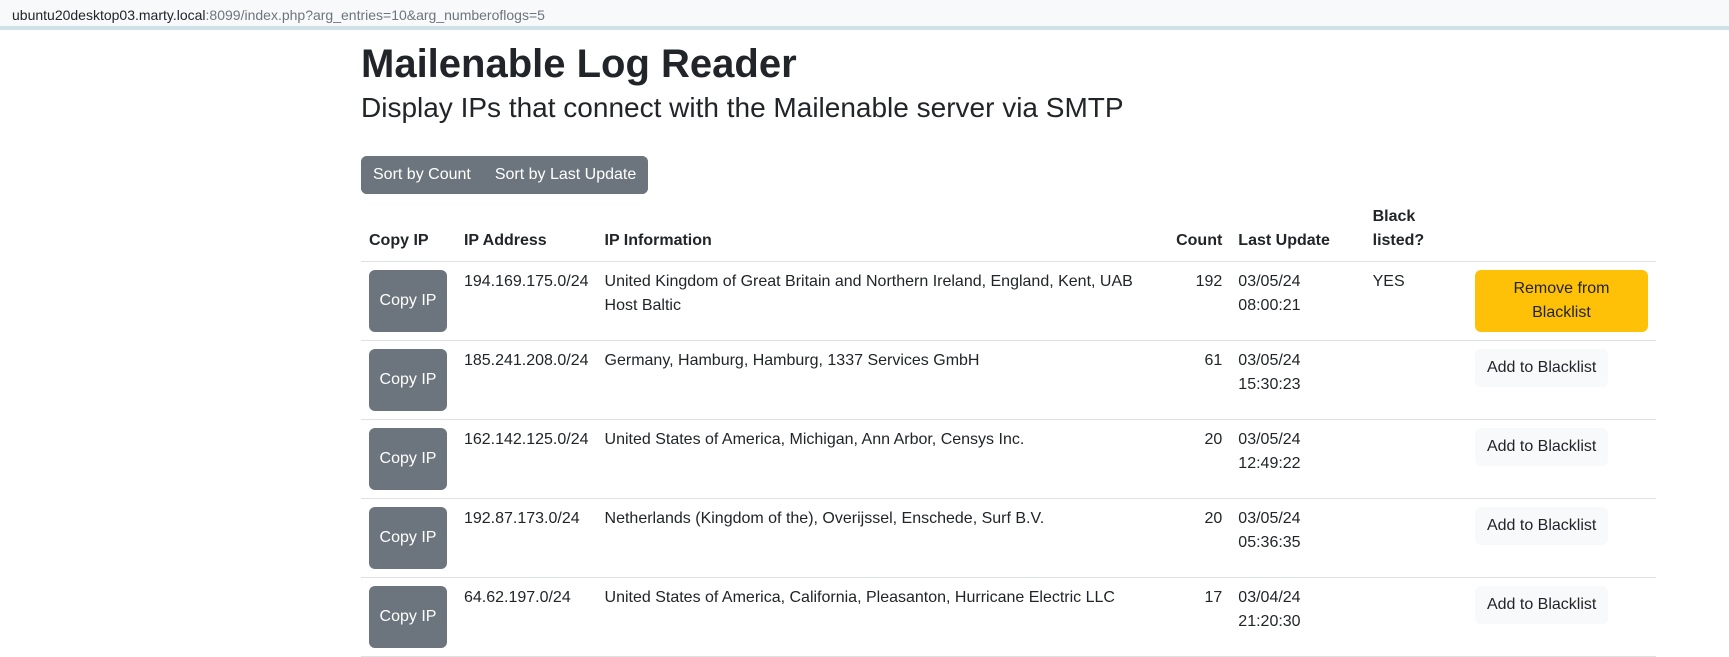  I want to click on last-update-cell: 03/05/24 08:00:21, so click(1297, 301).